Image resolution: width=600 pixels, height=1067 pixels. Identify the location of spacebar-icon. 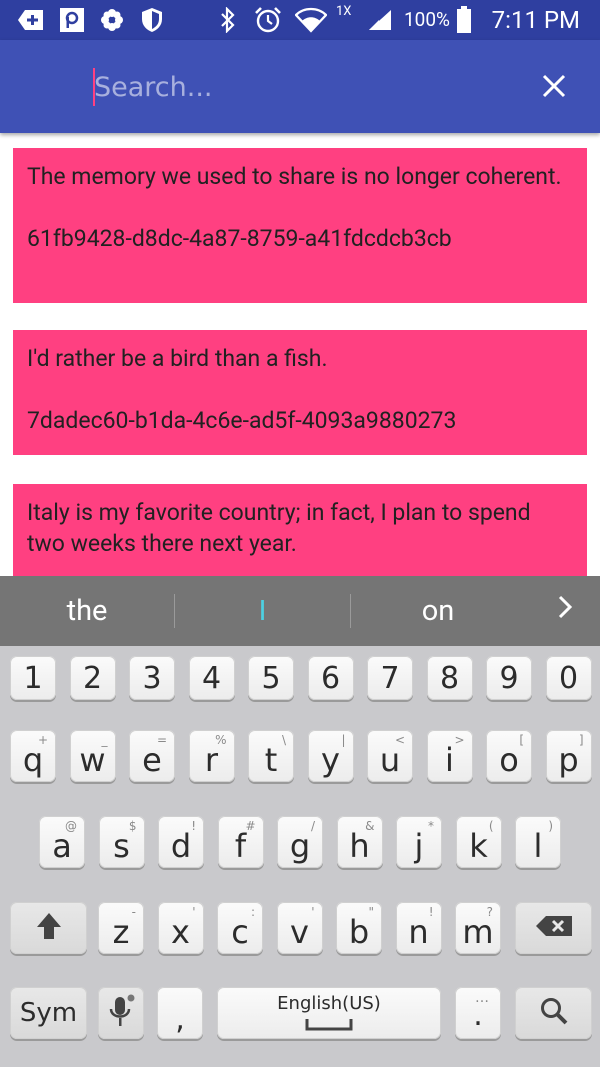
(329, 1025).